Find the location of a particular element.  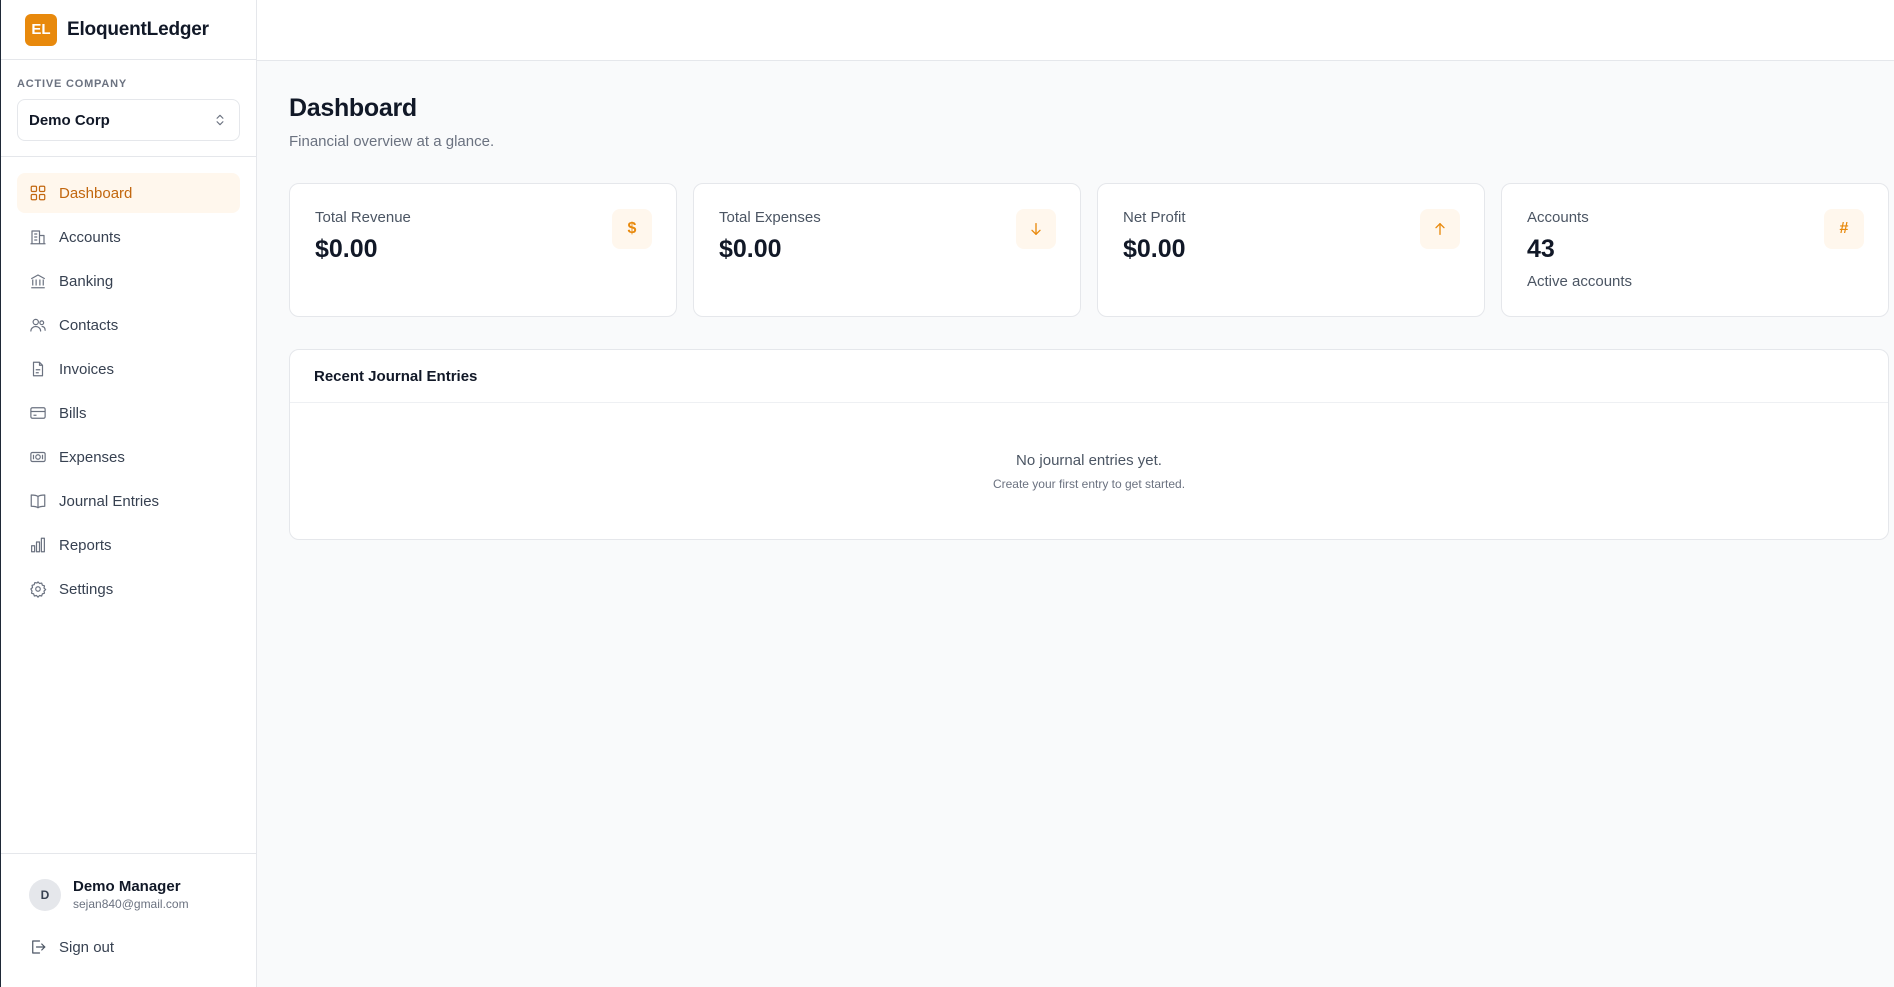

page-title: Dashboard is located at coordinates (353, 108).